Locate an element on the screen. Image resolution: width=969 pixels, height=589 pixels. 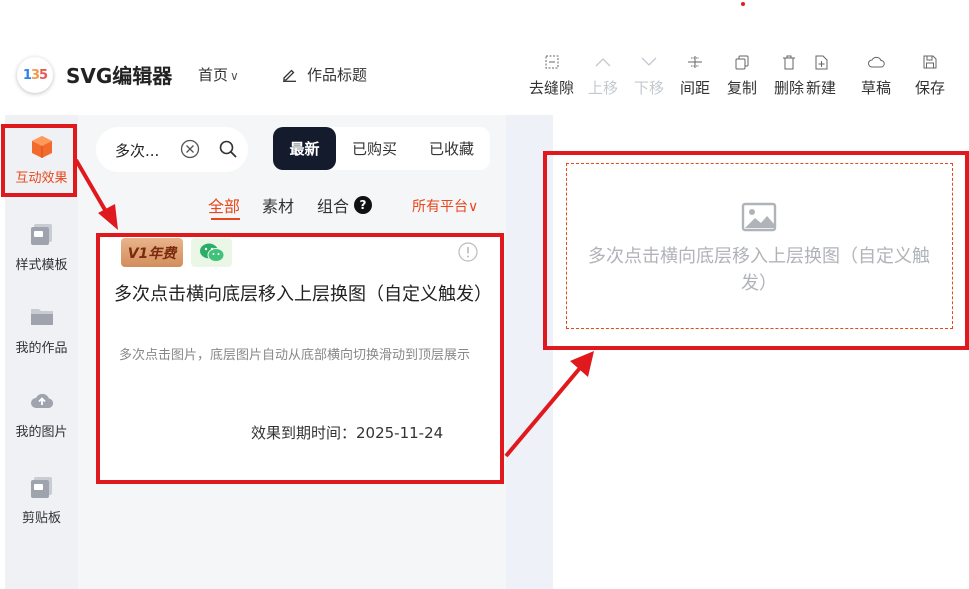
arrow-nav-to-card is located at coordinates (92, 187).